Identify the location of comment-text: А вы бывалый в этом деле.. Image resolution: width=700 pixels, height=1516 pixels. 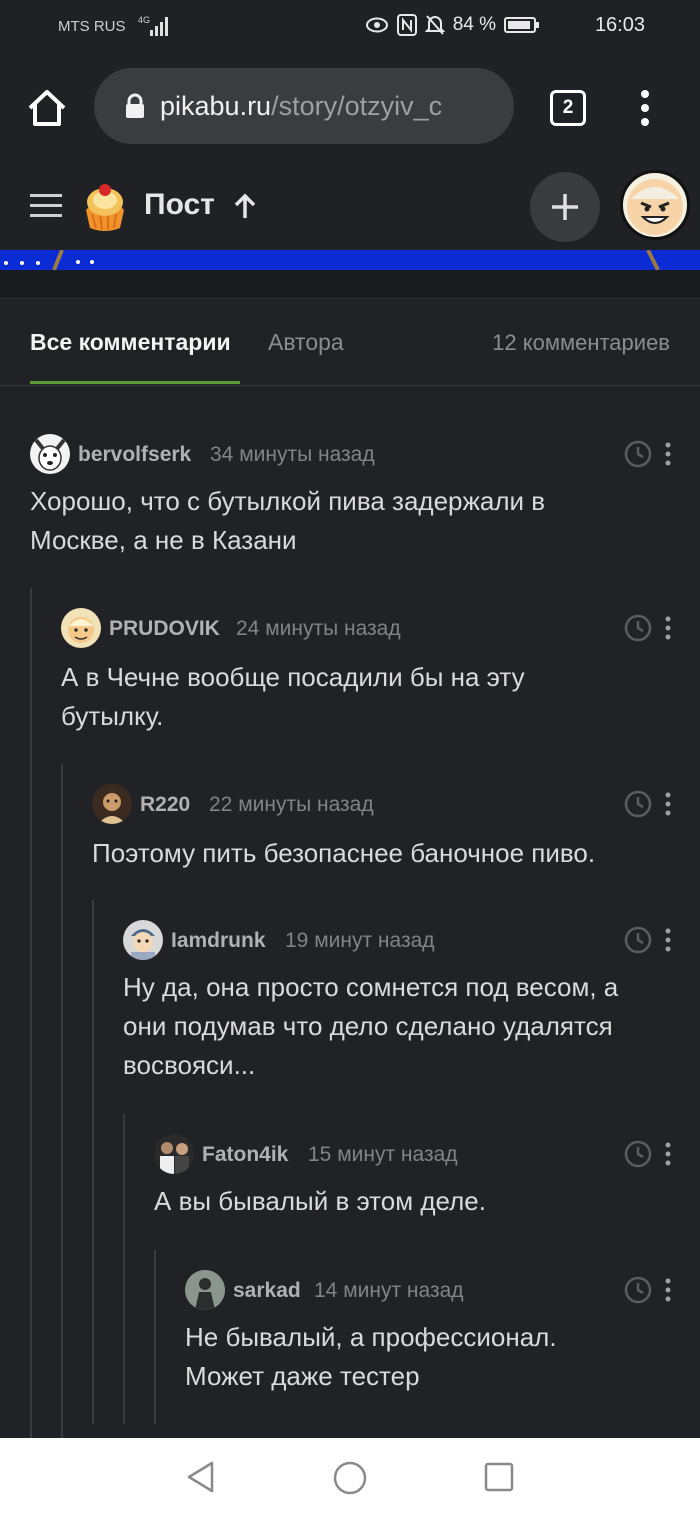
(414, 1201).